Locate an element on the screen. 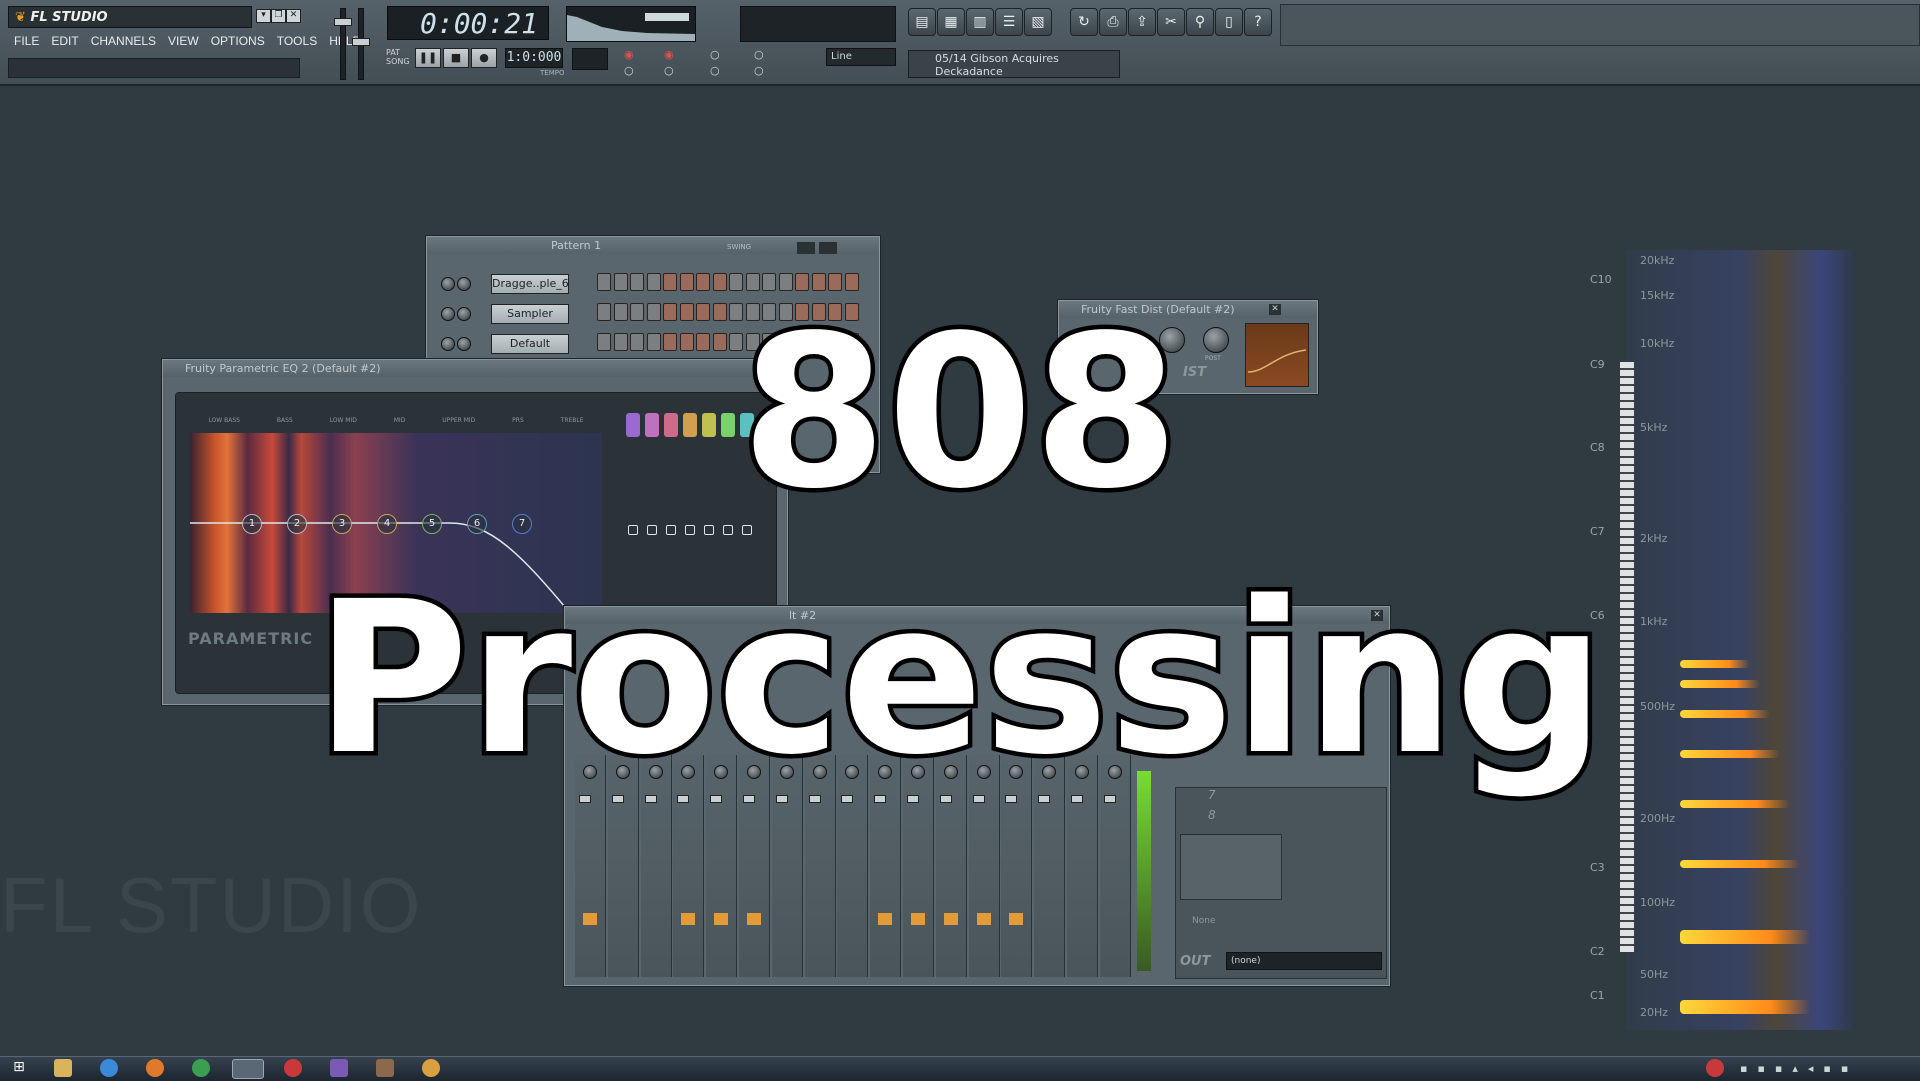  mixer-icon: ▧ is located at coordinates (1038, 22).